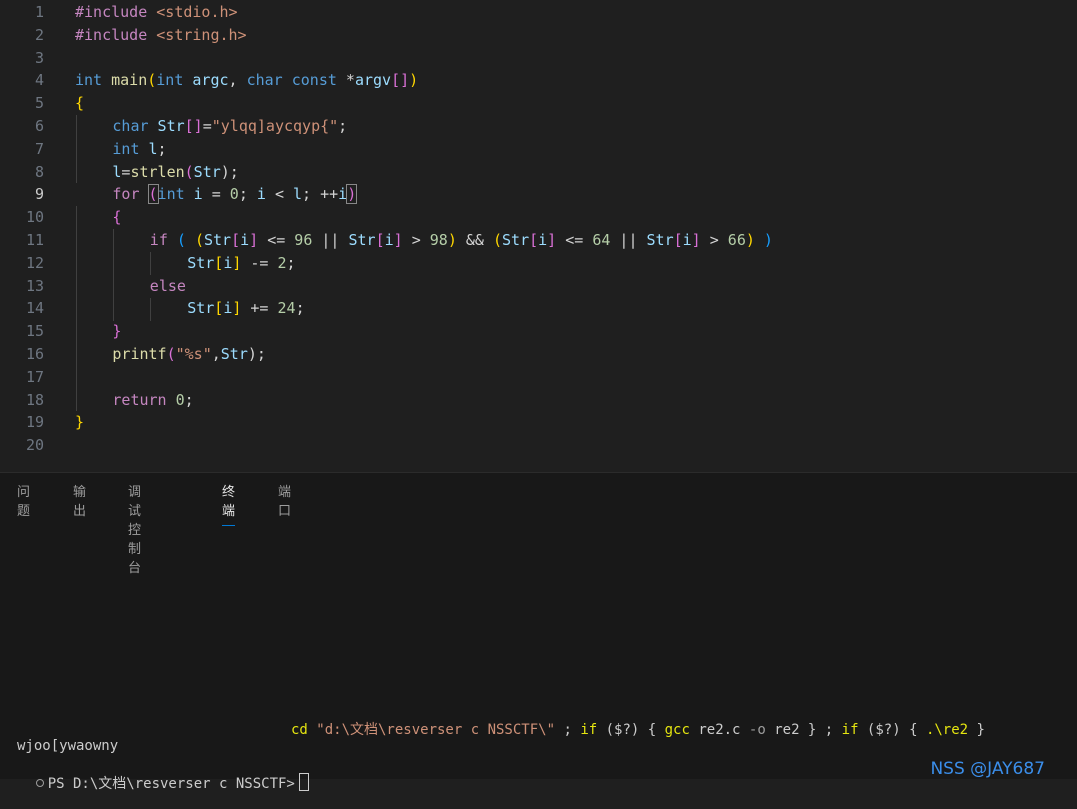 The image size is (1077, 809). I want to click on code-token: int, so click(171, 194).